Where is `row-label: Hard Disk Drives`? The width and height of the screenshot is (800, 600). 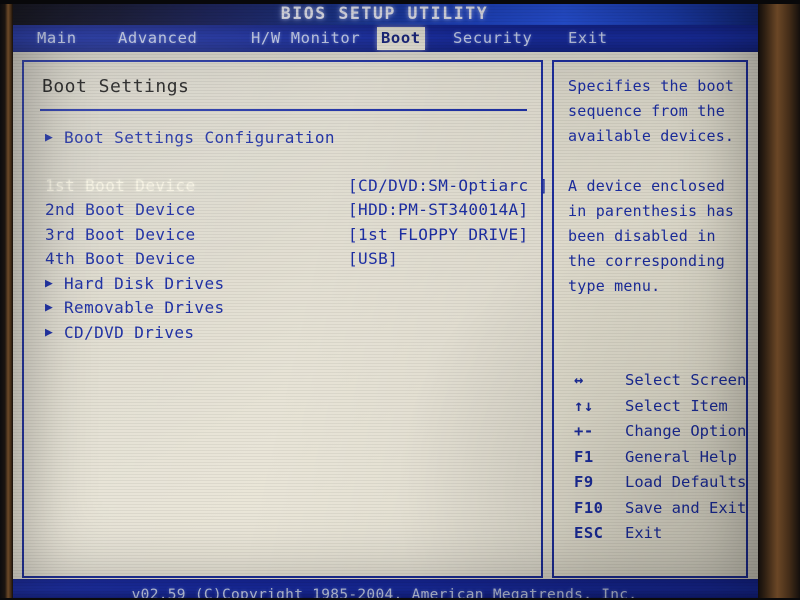 row-label: Hard Disk Drives is located at coordinates (144, 283).